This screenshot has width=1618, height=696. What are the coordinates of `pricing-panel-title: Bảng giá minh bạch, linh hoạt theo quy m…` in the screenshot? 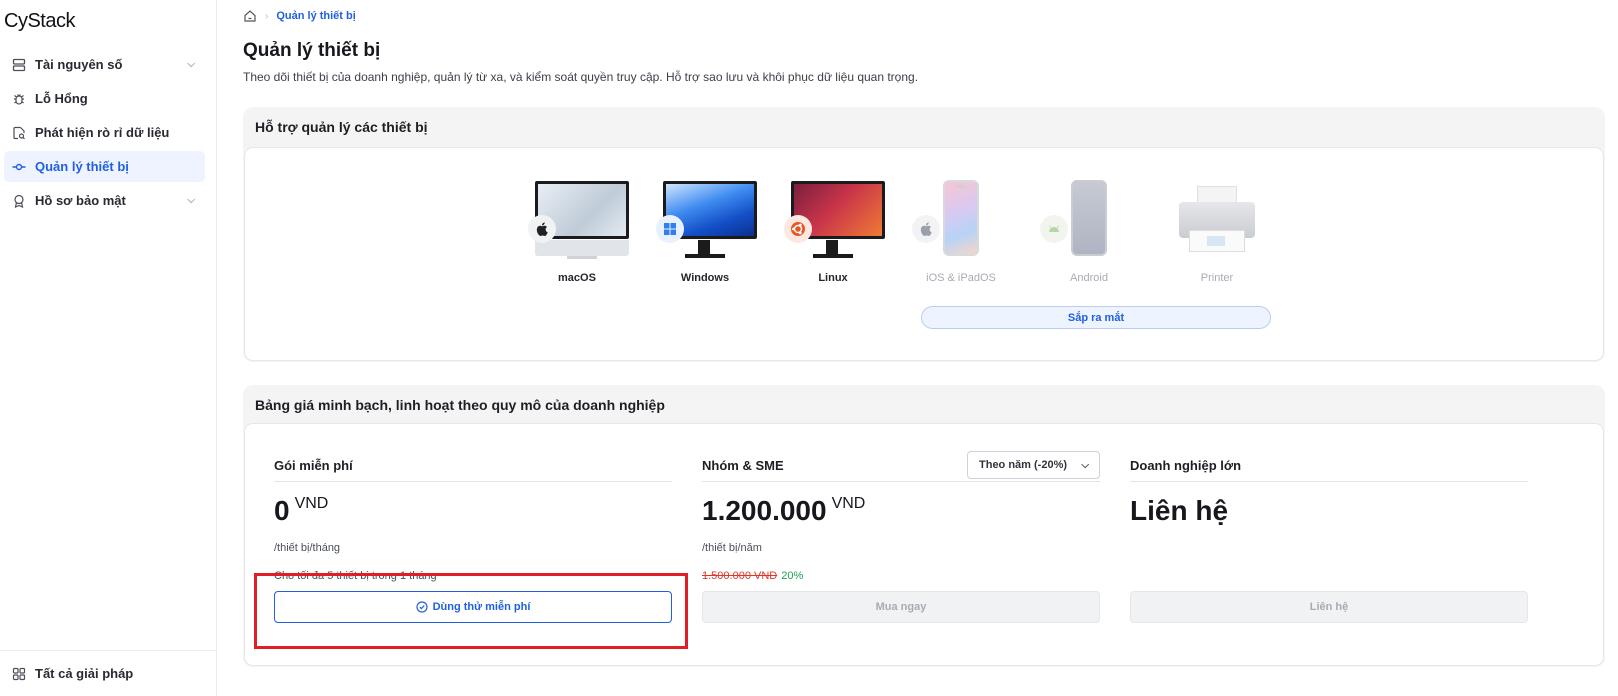 It's located at (460, 405).